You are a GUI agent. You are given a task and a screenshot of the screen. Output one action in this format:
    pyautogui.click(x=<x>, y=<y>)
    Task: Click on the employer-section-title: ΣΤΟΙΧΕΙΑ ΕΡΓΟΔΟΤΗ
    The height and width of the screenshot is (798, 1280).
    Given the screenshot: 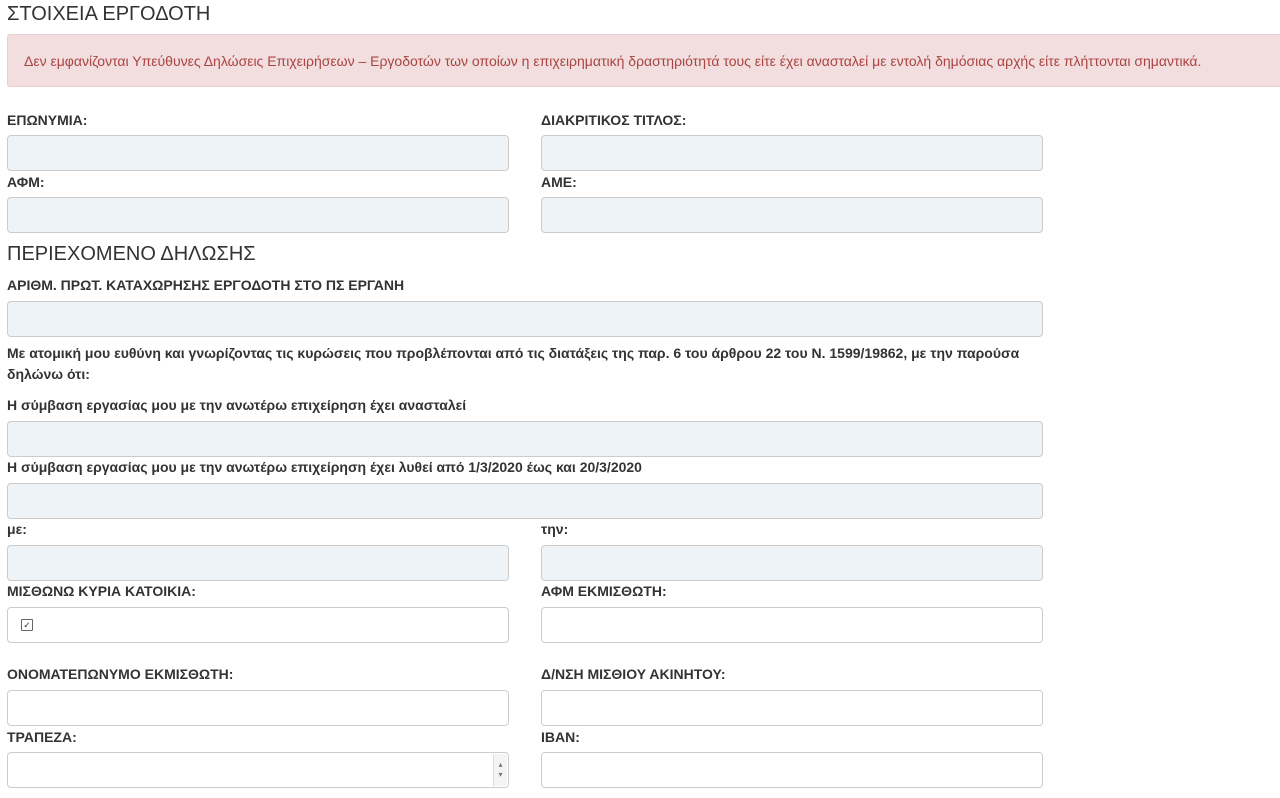 What is the action you would take?
    pyautogui.click(x=109, y=14)
    